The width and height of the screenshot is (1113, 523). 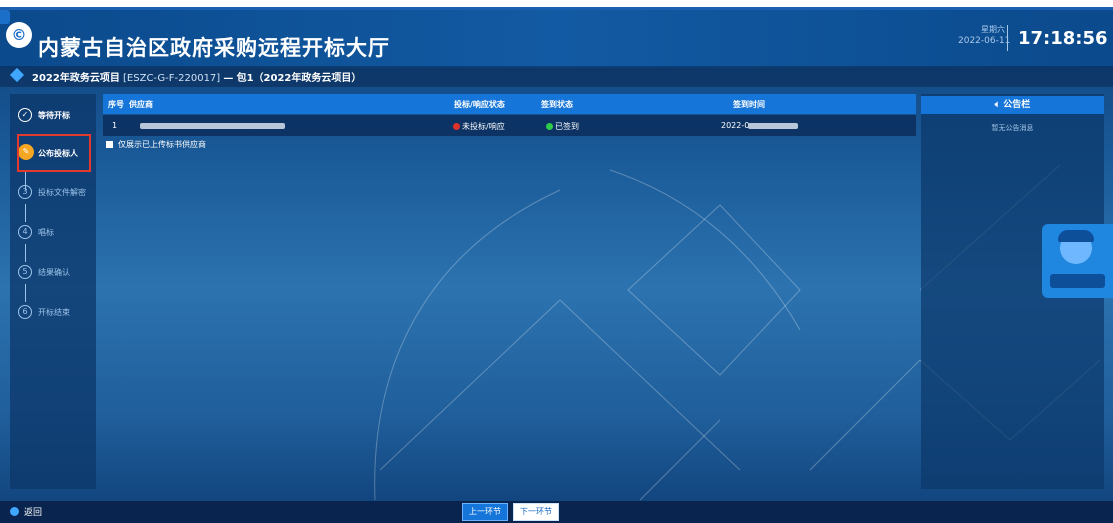 I want to click on column-header-signin-status: 签到状态, so click(x=557, y=104).